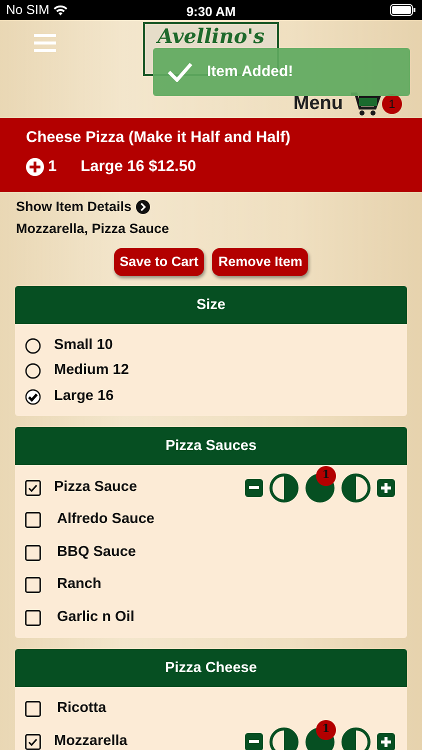 The height and width of the screenshot is (750, 422). What do you see at coordinates (159, 138) in the screenshot?
I see `item-title: Cheese Pizza (Make it Half and Half)` at bounding box center [159, 138].